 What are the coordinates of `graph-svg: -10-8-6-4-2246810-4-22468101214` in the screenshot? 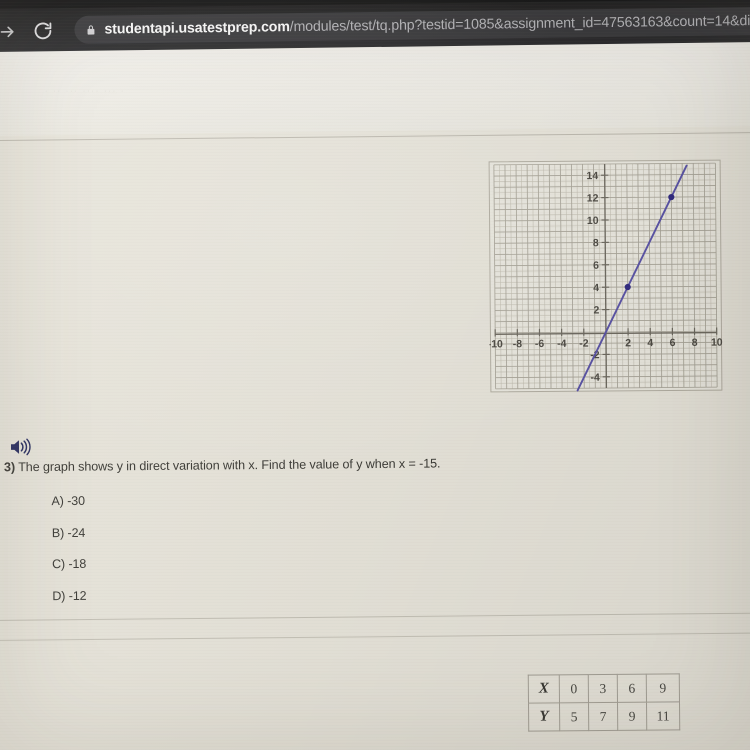 It's located at (605, 276).